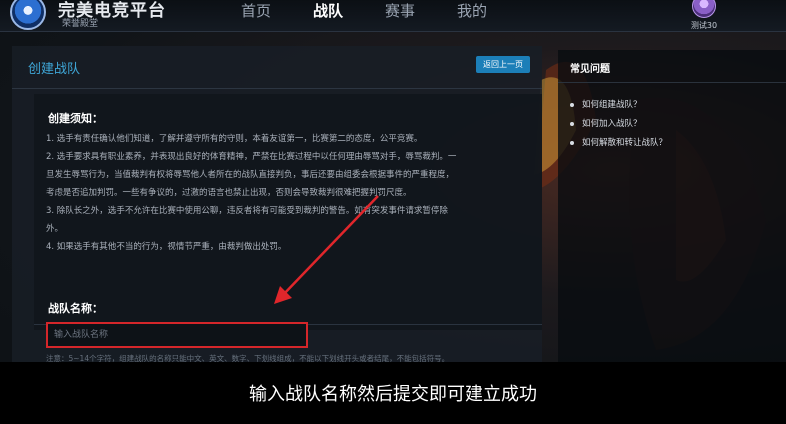 Image resolution: width=786 pixels, height=424 pixels. I want to click on nav-item-mine: 我的, so click(472, 16).